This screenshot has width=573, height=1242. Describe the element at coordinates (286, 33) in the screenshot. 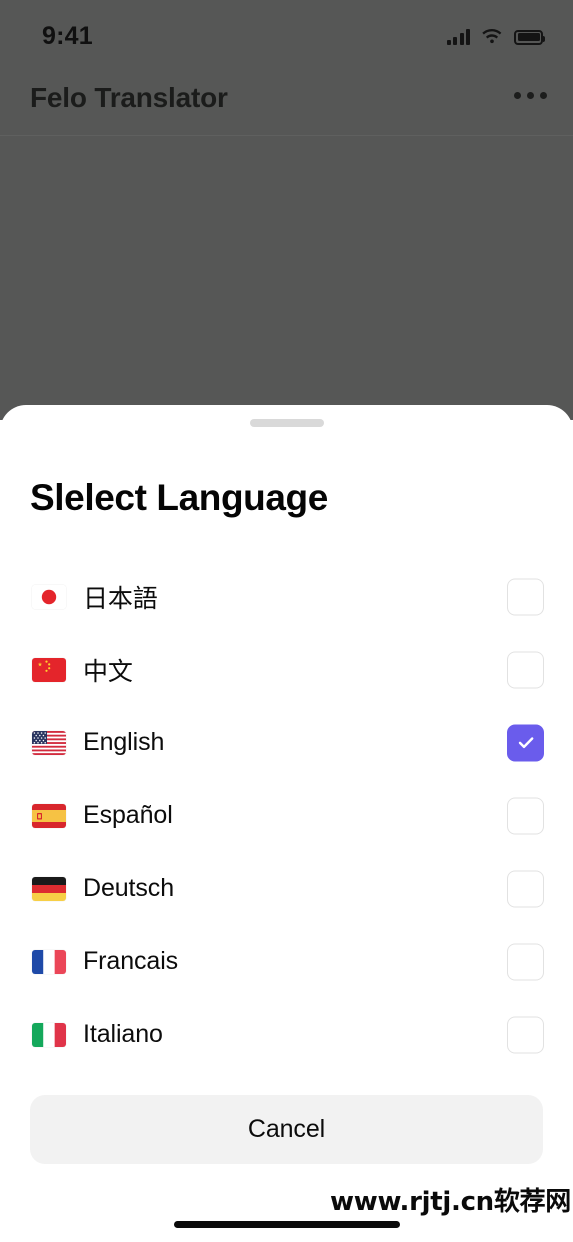

I see `status-bar: 9:41` at that location.